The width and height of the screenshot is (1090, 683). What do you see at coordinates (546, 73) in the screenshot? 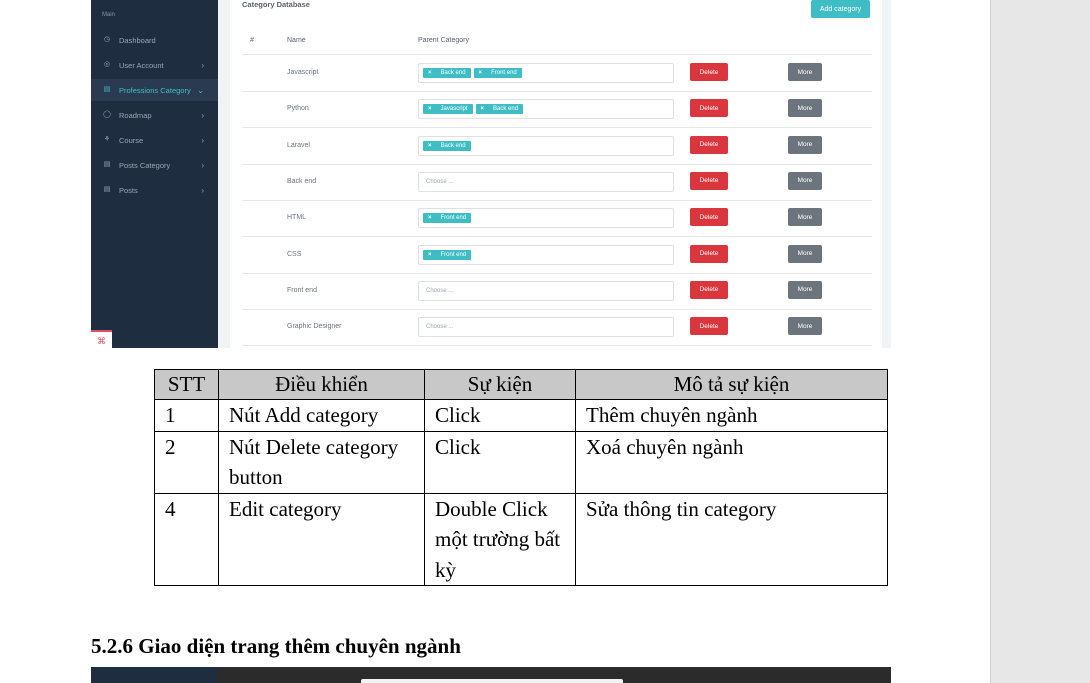
I see `parent-category-select: × Back end × Front end` at bounding box center [546, 73].